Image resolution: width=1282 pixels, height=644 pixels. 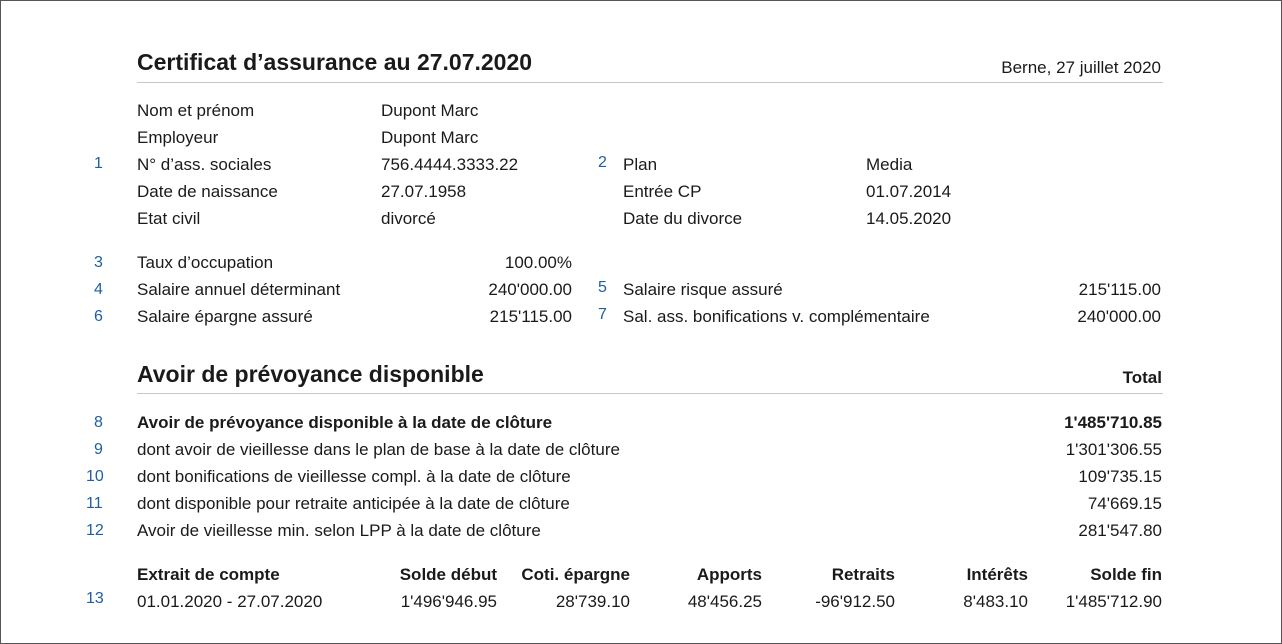 I want to click on avoir-value: 1'301'306.55, so click(x=1113, y=449).